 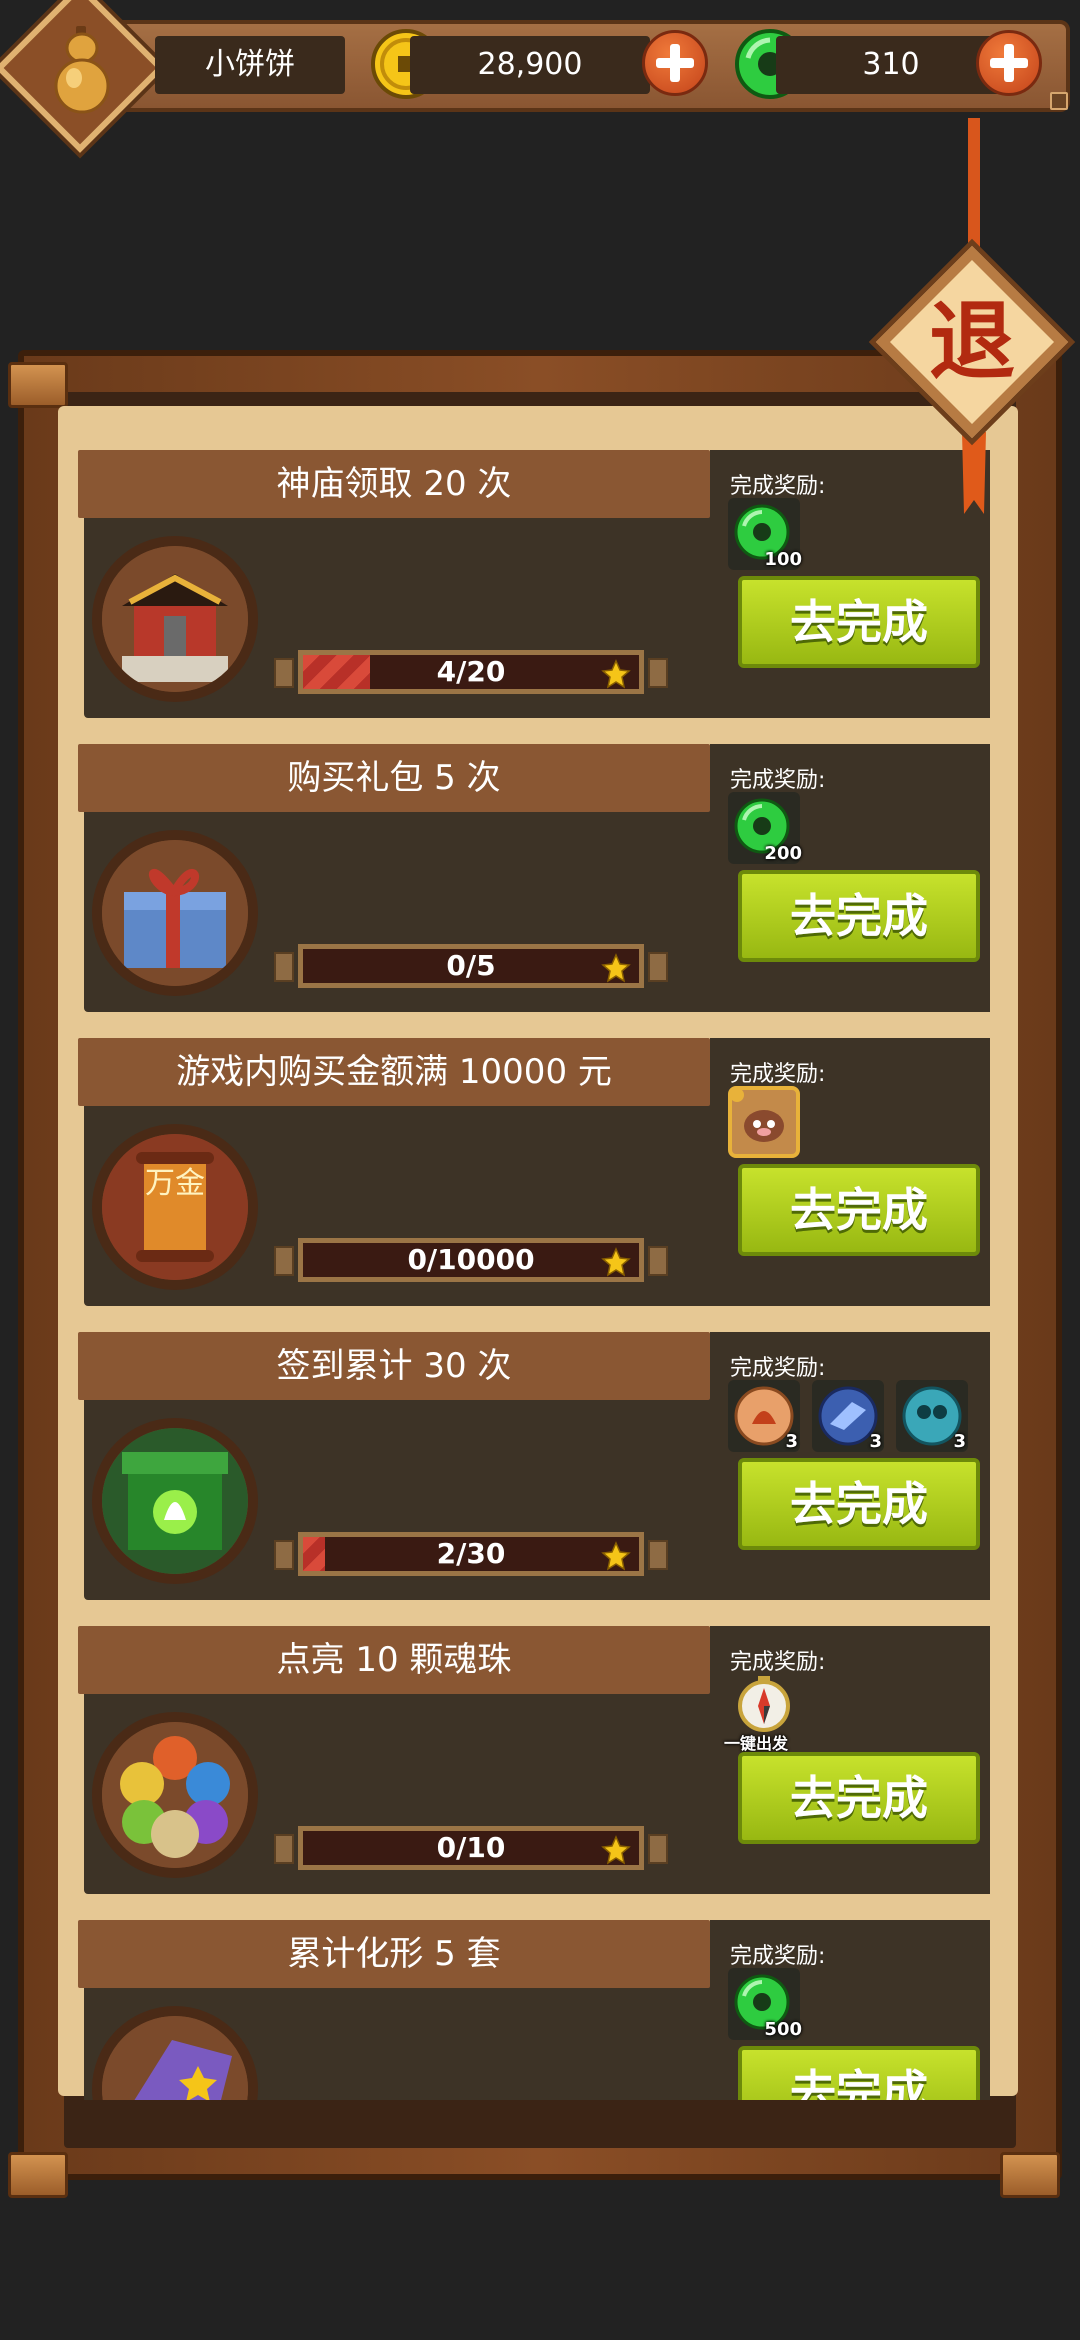 I want to click on progress-text: 2/30, so click(x=471, y=1553).